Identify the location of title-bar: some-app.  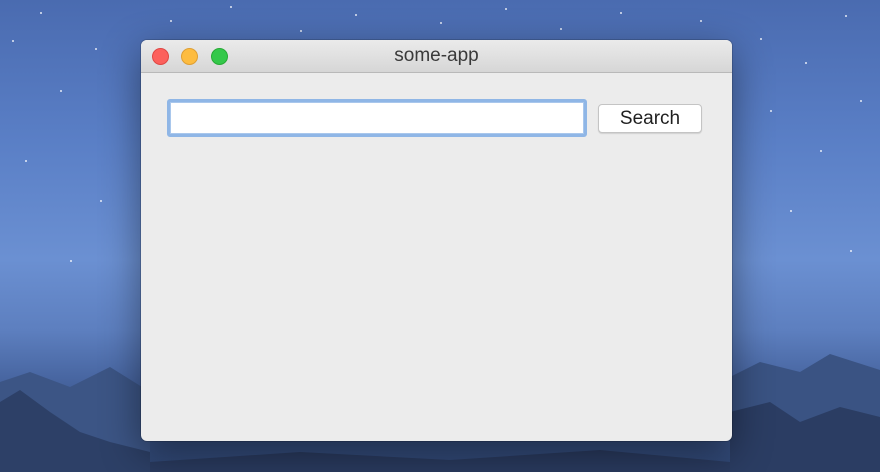
(436, 56).